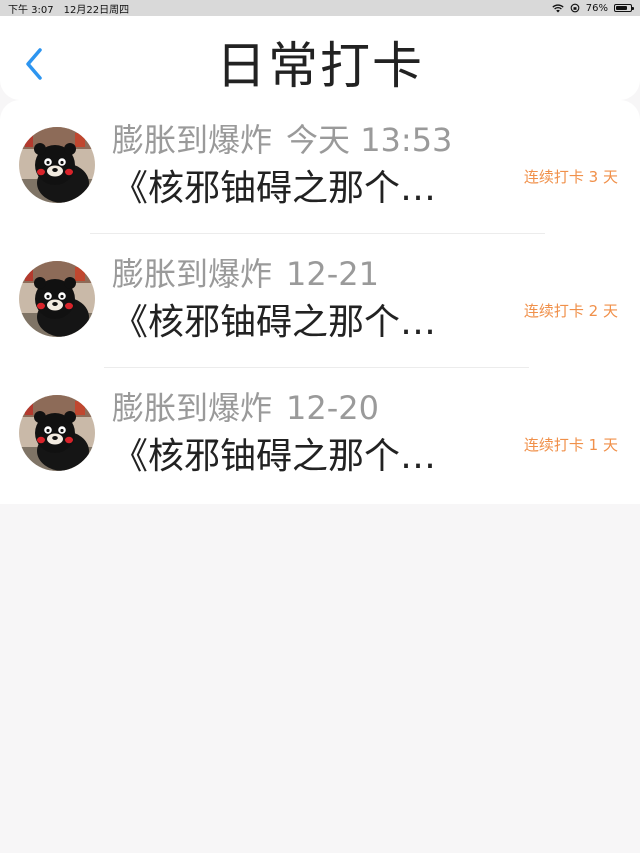  What do you see at coordinates (320, 66) in the screenshot?
I see `page-title: 日常打卡` at bounding box center [320, 66].